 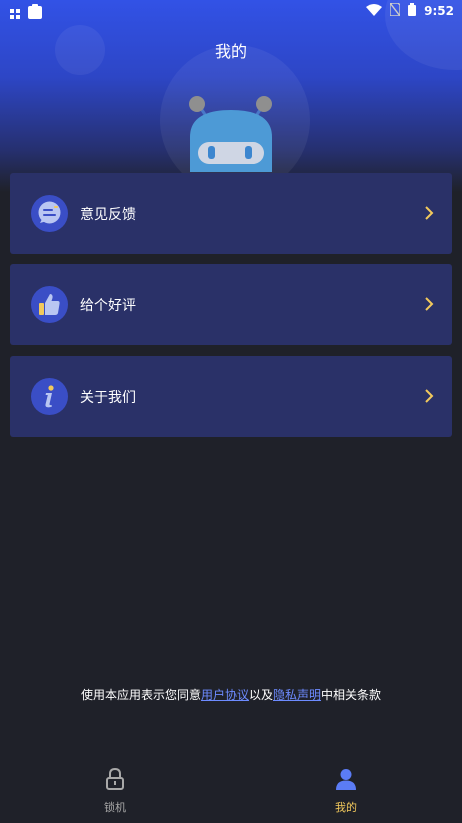 I want to click on thumbs-up-icon, so click(x=49, y=304).